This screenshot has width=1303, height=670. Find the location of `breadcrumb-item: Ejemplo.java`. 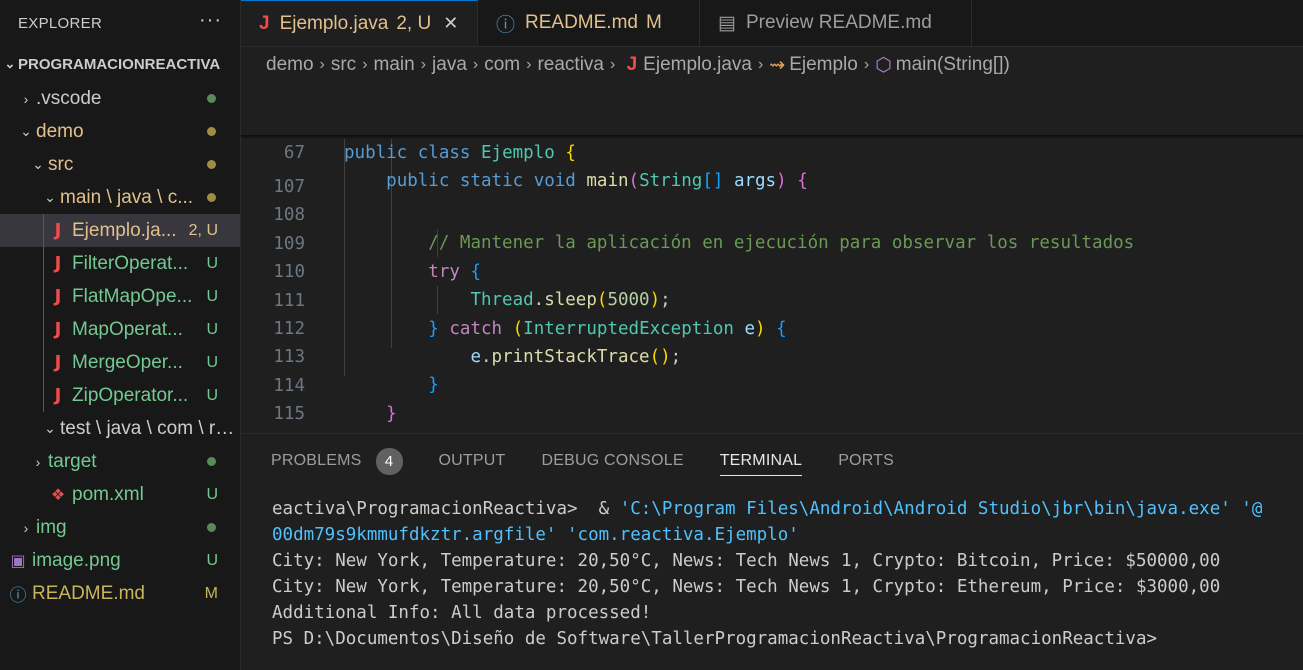

breadcrumb-item: Ejemplo.java is located at coordinates (697, 65).